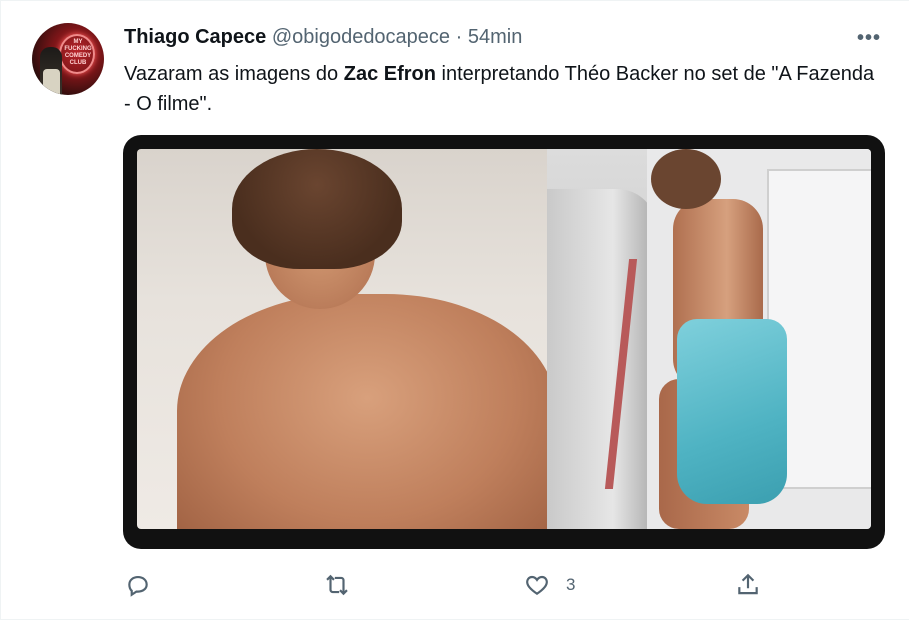  What do you see at coordinates (455, 586) in the screenshot?
I see `tweet-actions: 3` at bounding box center [455, 586].